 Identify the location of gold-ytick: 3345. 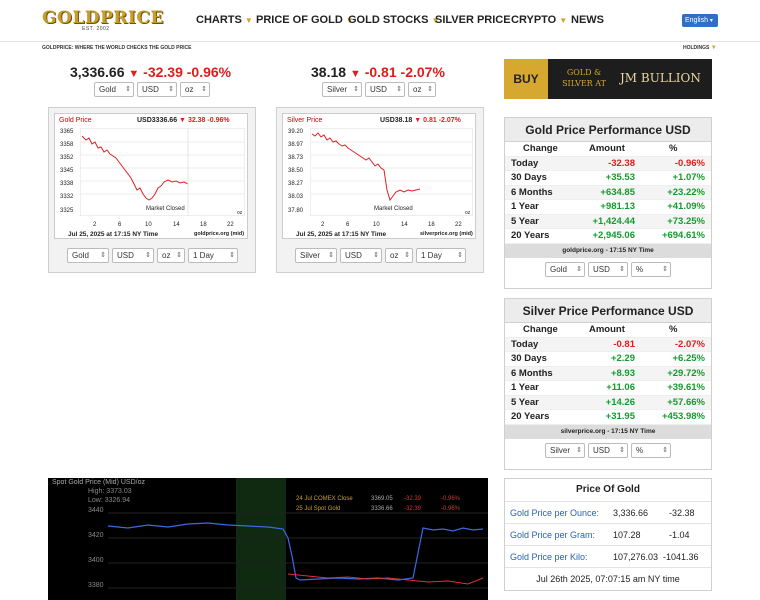
(67, 171).